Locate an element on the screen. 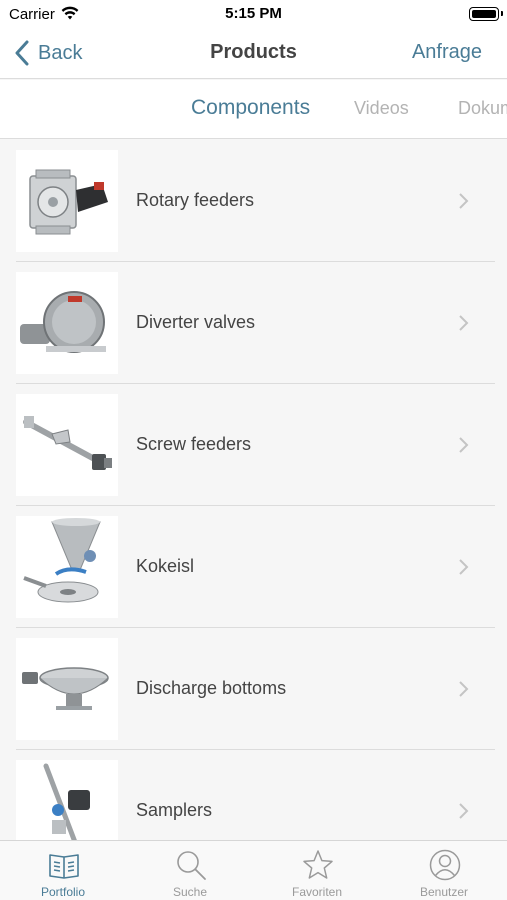 Image resolution: width=507 pixels, height=900 pixels. chevron-left-icon is located at coordinates (22, 53).